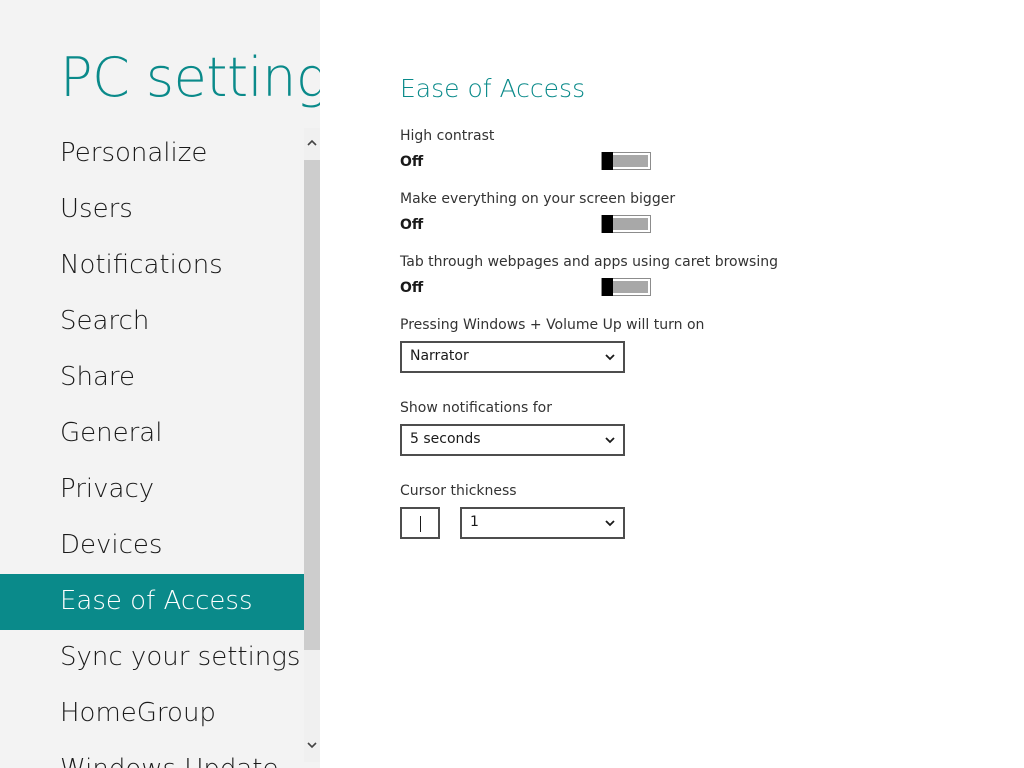 The height and width of the screenshot is (768, 1024). I want to click on setting-label: Make everything on your screen bigger, so click(538, 199).